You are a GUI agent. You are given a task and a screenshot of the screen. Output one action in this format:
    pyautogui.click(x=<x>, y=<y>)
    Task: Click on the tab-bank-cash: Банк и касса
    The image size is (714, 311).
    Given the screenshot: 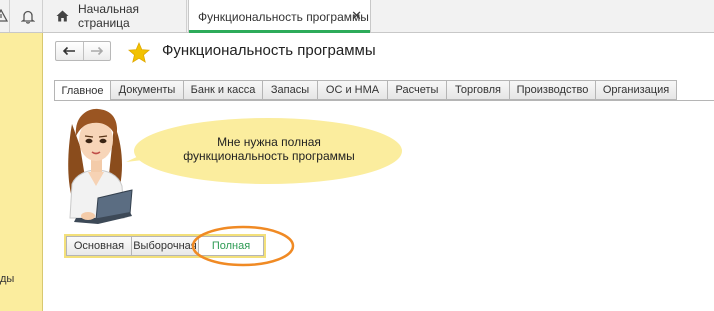 What is the action you would take?
    pyautogui.click(x=223, y=90)
    